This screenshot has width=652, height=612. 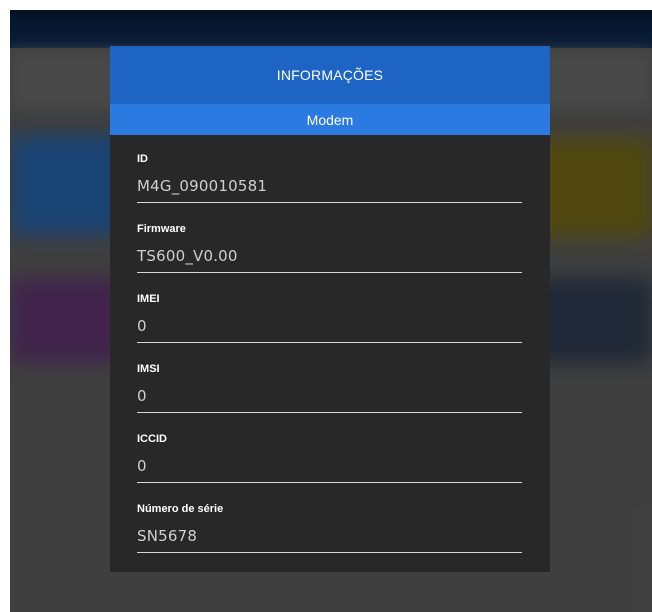 I want to click on field-label: IMEI, so click(x=148, y=299).